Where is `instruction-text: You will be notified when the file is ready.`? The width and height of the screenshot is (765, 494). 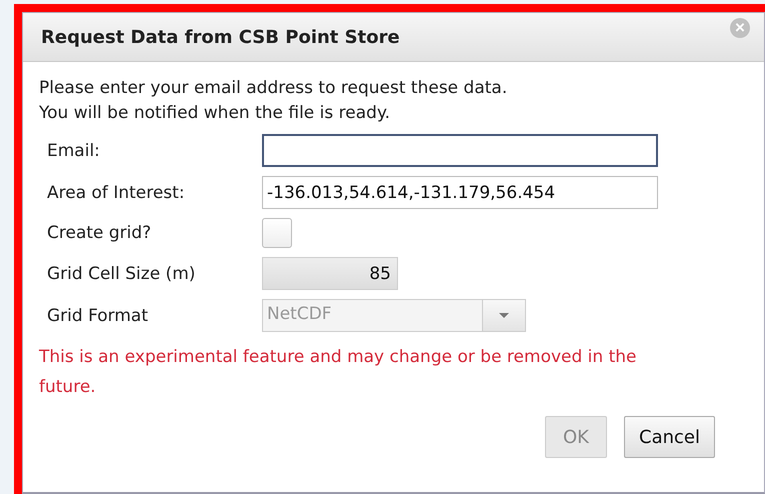 instruction-text: You will be notified when the file is ready. is located at coordinates (215, 113).